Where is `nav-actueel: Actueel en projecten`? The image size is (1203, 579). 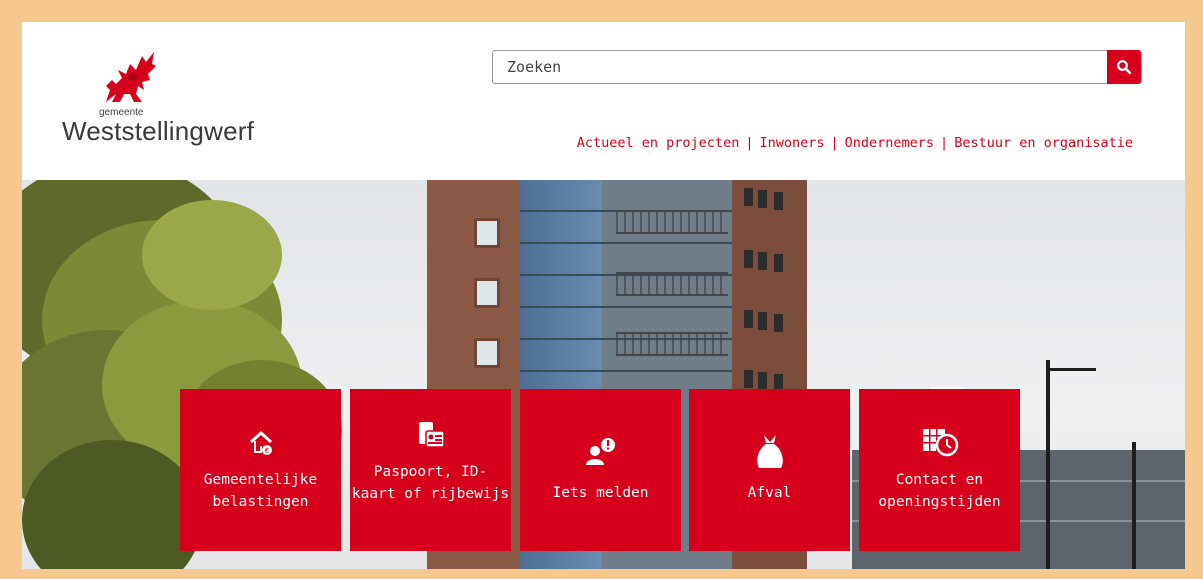
nav-actueel: Actueel en projecten is located at coordinates (658, 143).